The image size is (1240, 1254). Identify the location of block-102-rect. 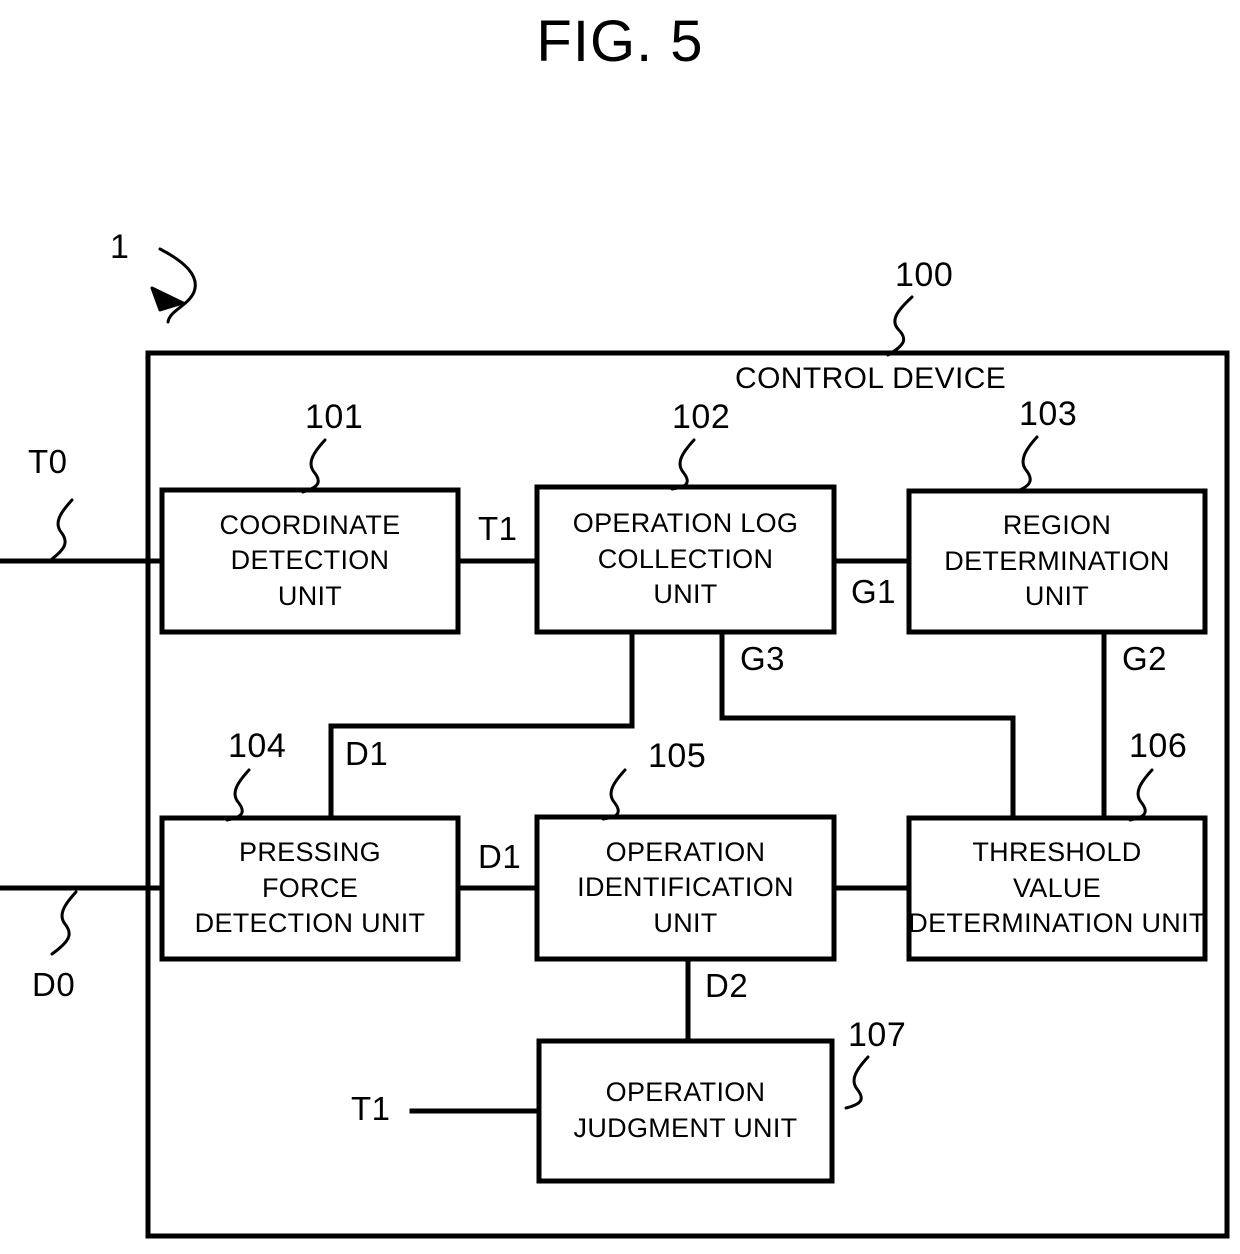
(685, 559).